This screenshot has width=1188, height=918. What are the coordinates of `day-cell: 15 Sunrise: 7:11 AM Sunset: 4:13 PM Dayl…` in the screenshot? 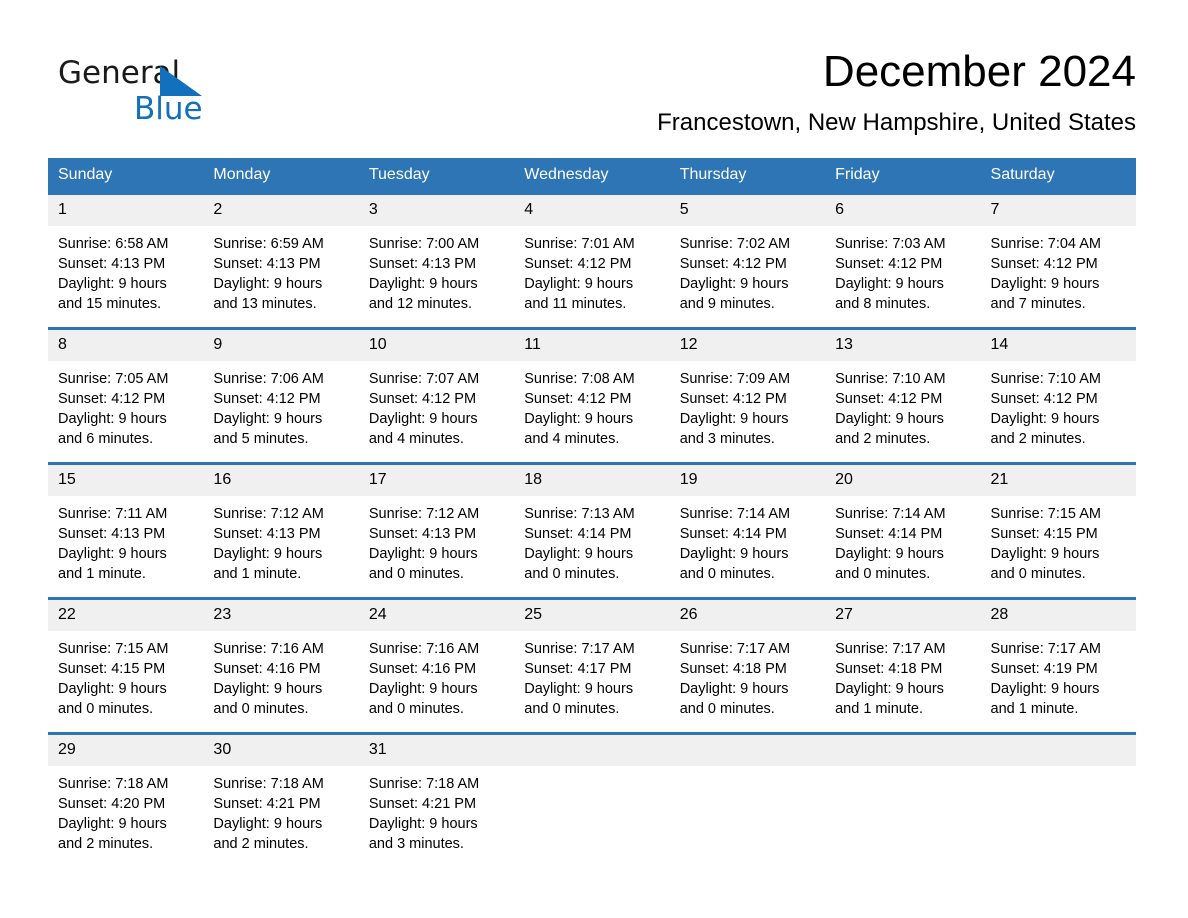 It's located at (126, 530).